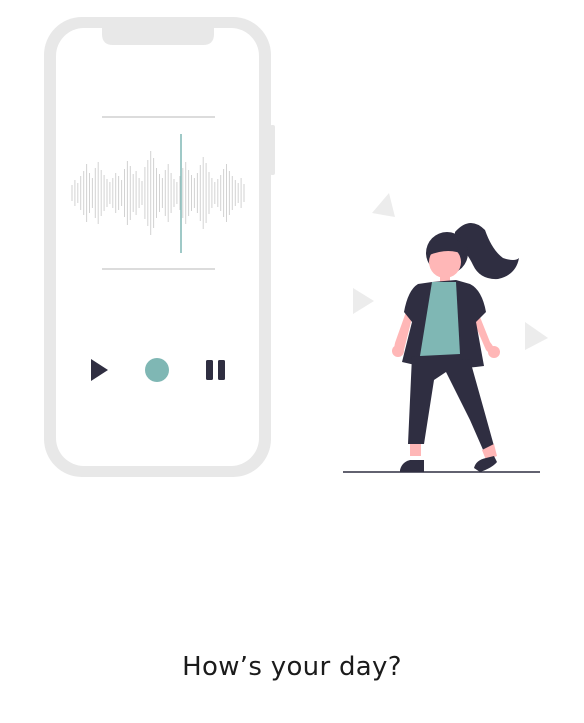 This screenshot has height=723, width=584. I want to click on record-icon, so click(157, 370).